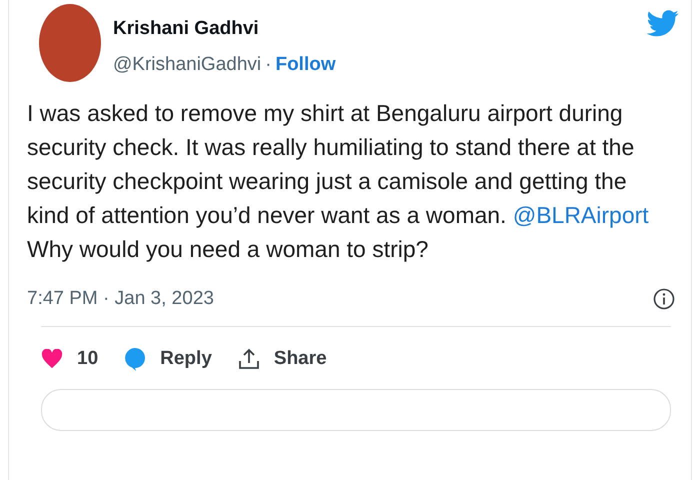 The image size is (700, 480). Describe the element at coordinates (282, 359) in the screenshot. I see `share-button: Share` at that location.